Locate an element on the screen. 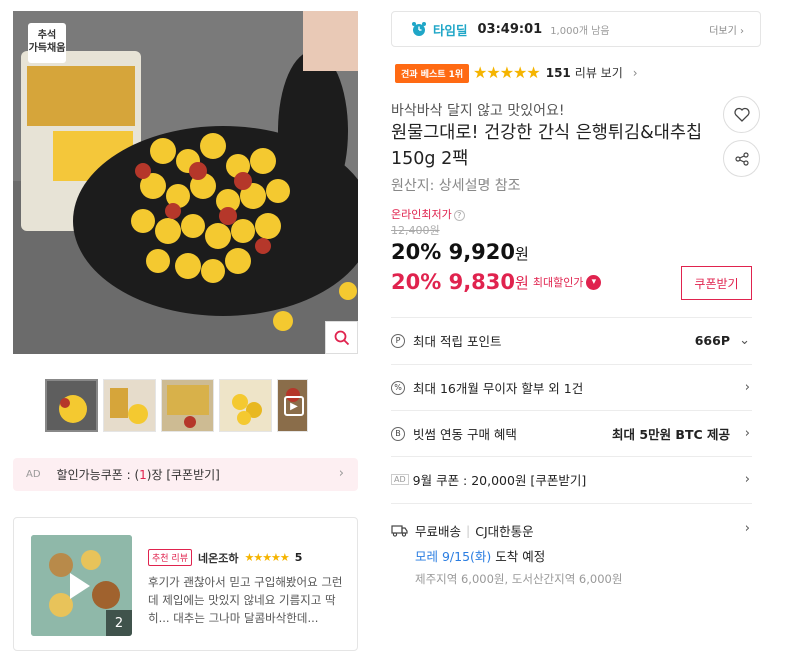 The image size is (800, 660). play-icon: ▶ is located at coordinates (294, 406).